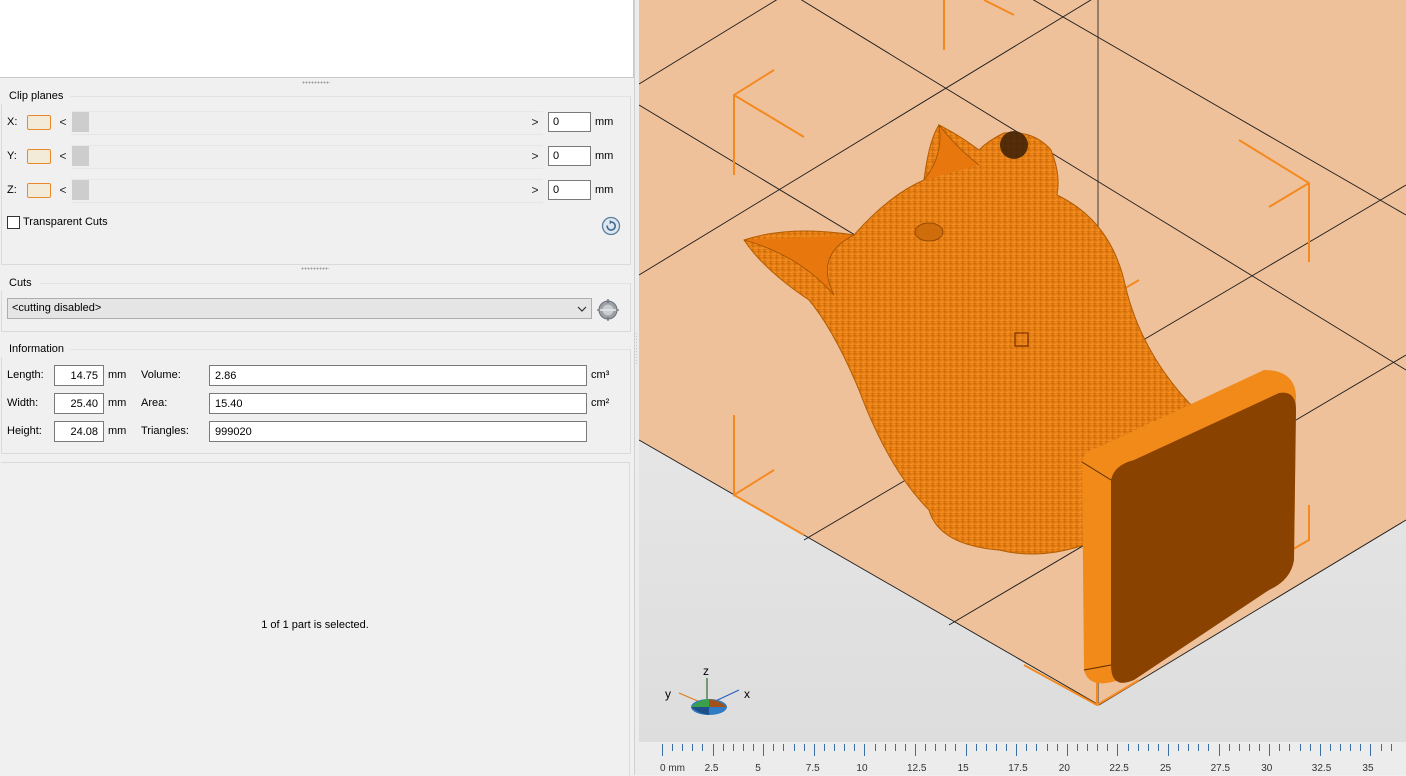 The height and width of the screenshot is (776, 1406). What do you see at coordinates (317, 39) in the screenshot?
I see `object-list-area` at bounding box center [317, 39].